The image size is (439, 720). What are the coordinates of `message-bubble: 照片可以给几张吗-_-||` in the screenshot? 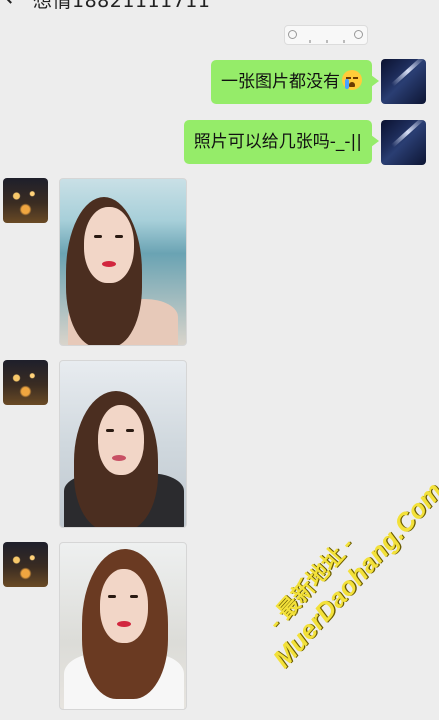 It's located at (281, 142).